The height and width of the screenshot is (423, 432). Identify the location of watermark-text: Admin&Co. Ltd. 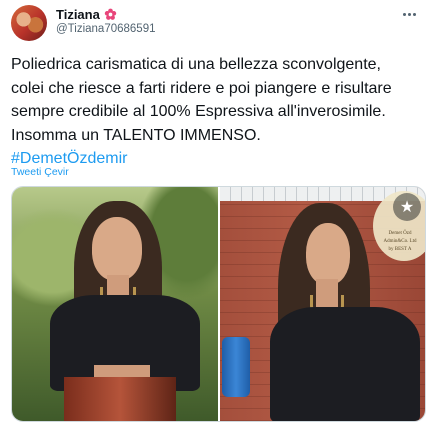
(400, 241).